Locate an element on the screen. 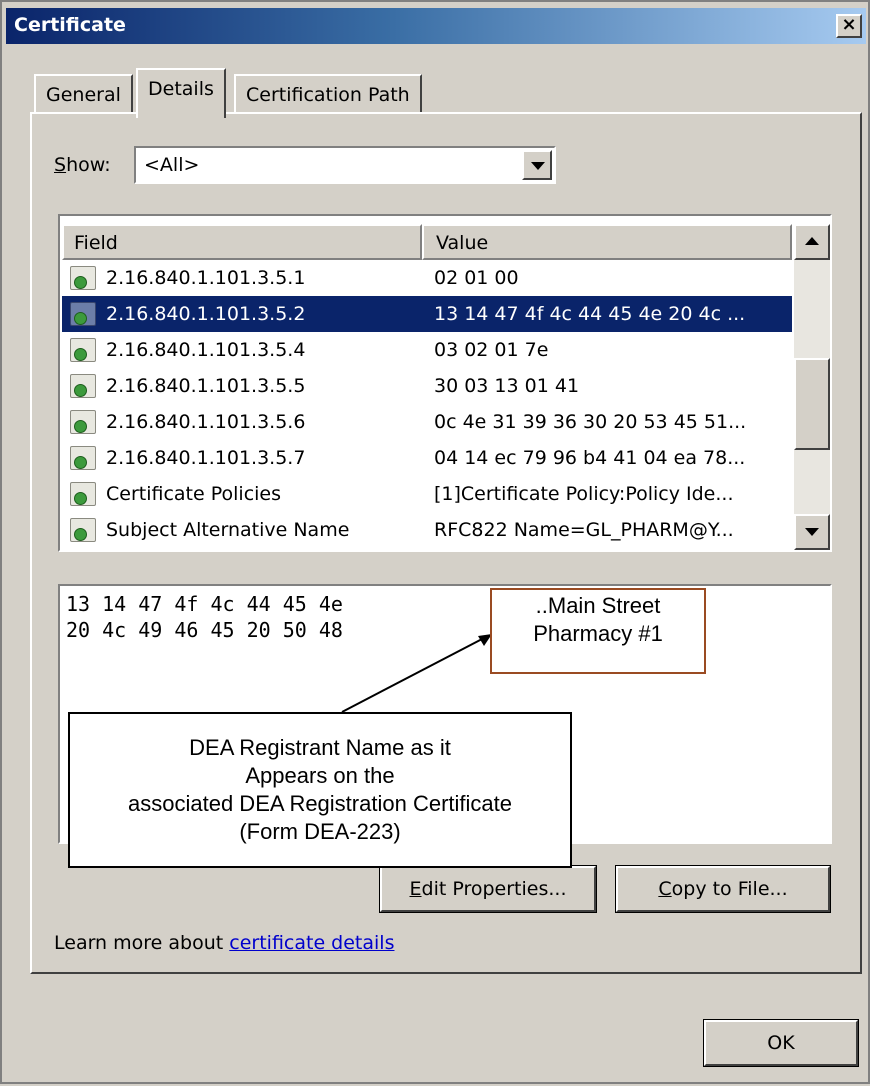  dropdown-arrow-icon is located at coordinates (537, 165).